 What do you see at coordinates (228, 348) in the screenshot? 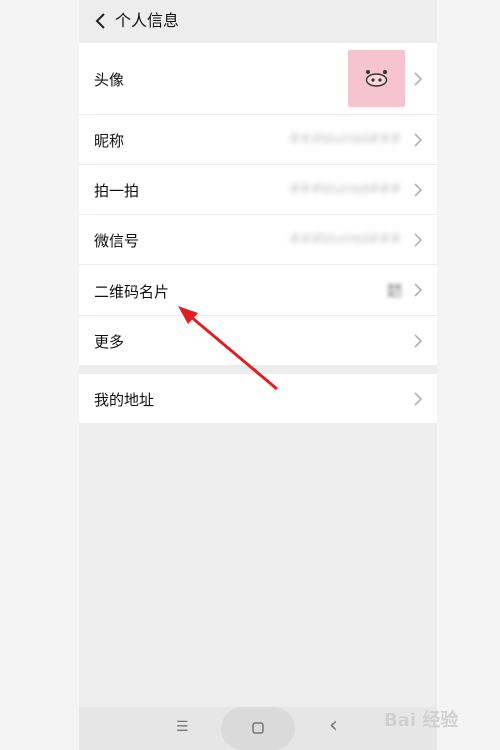
I see `annotation-arrow` at bounding box center [228, 348].